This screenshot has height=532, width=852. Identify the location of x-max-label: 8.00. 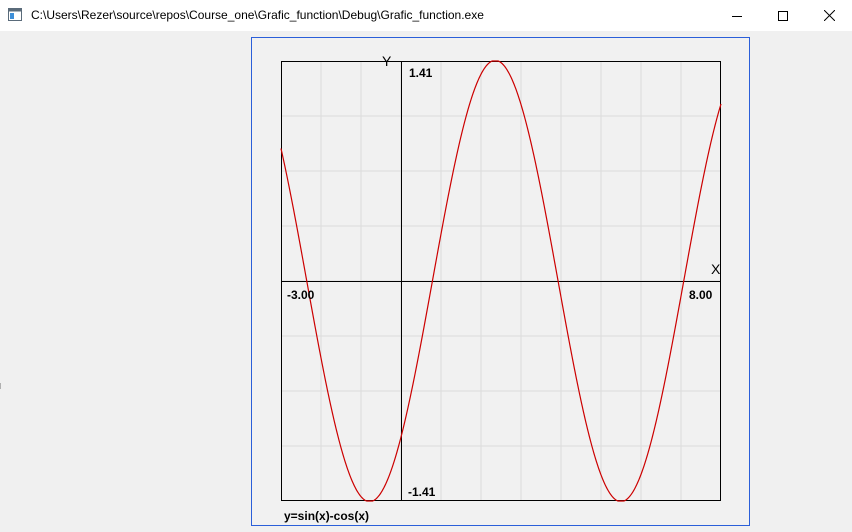
(701, 295).